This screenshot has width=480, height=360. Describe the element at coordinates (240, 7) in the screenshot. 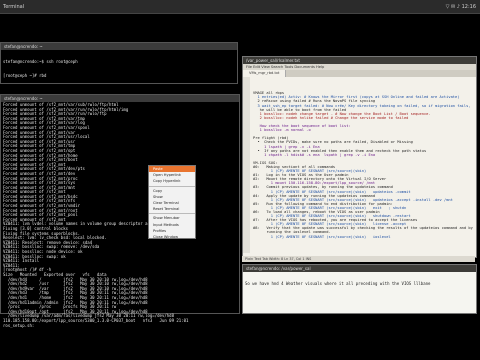

I see `top-panel: Terminal ▽ ✉ ♪ 12:16` at that location.